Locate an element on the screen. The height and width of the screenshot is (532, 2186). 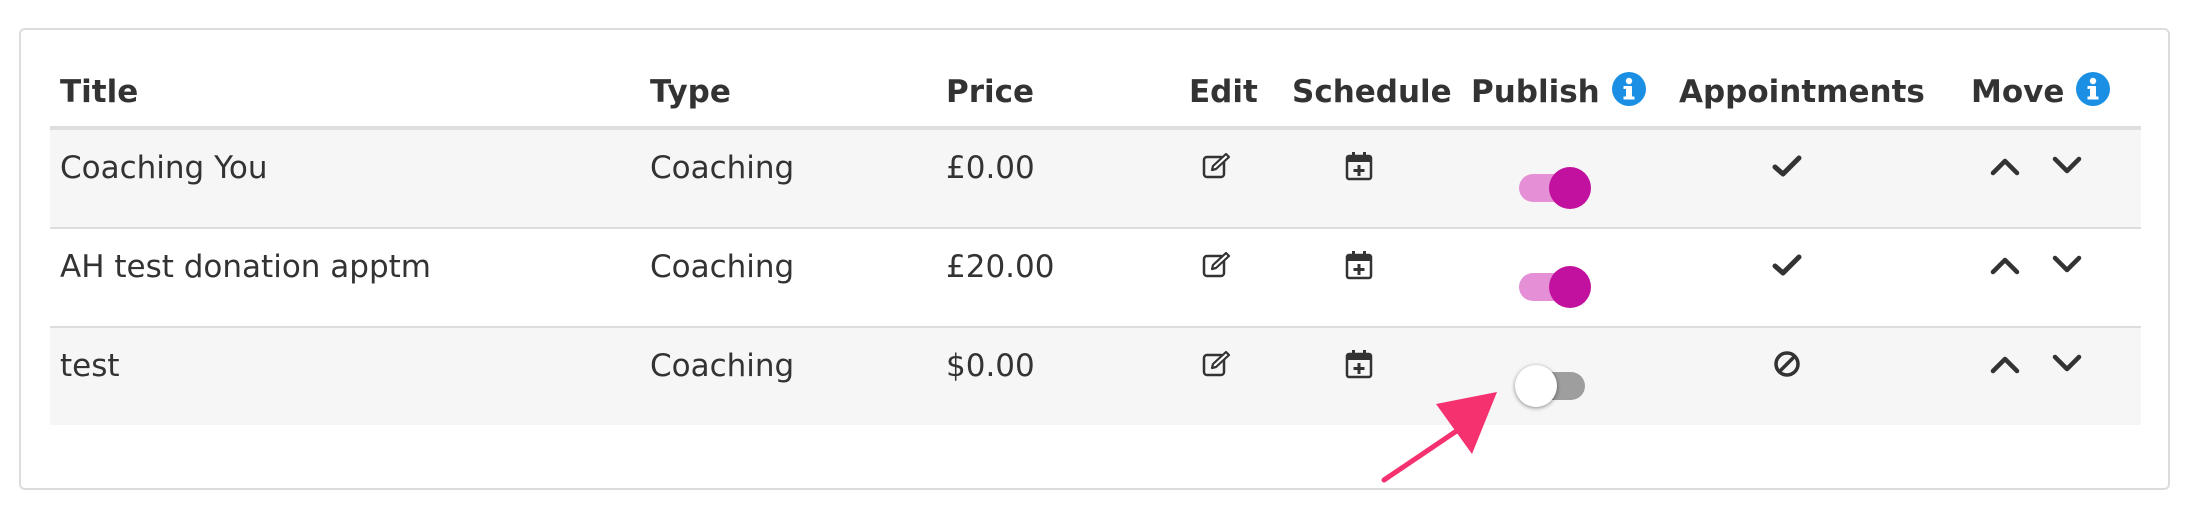
row-title: test is located at coordinates (90, 366).